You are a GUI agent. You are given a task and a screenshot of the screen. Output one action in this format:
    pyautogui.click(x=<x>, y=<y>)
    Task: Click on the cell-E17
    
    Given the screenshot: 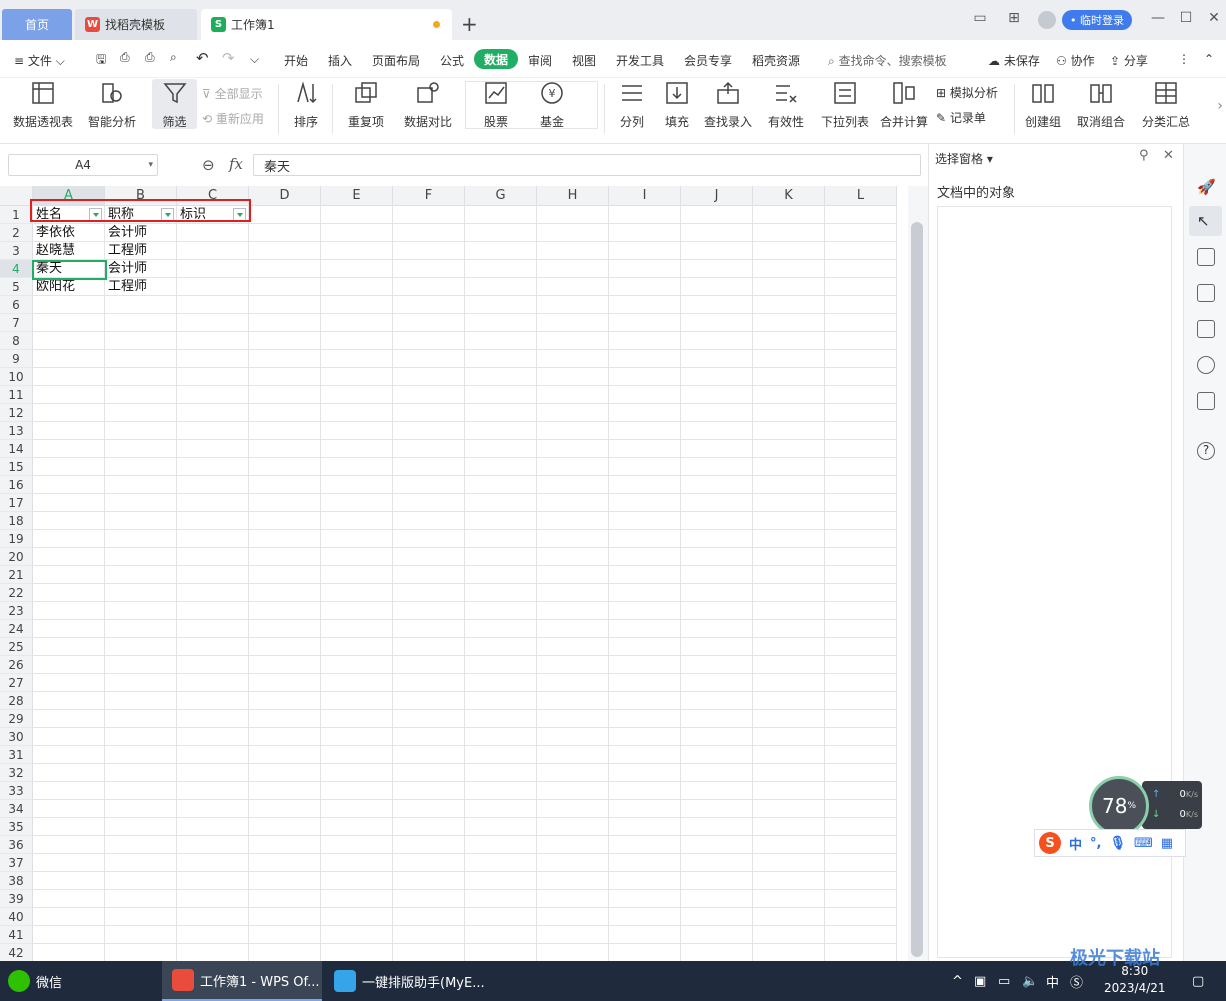 What is the action you would take?
    pyautogui.click(x=357, y=503)
    